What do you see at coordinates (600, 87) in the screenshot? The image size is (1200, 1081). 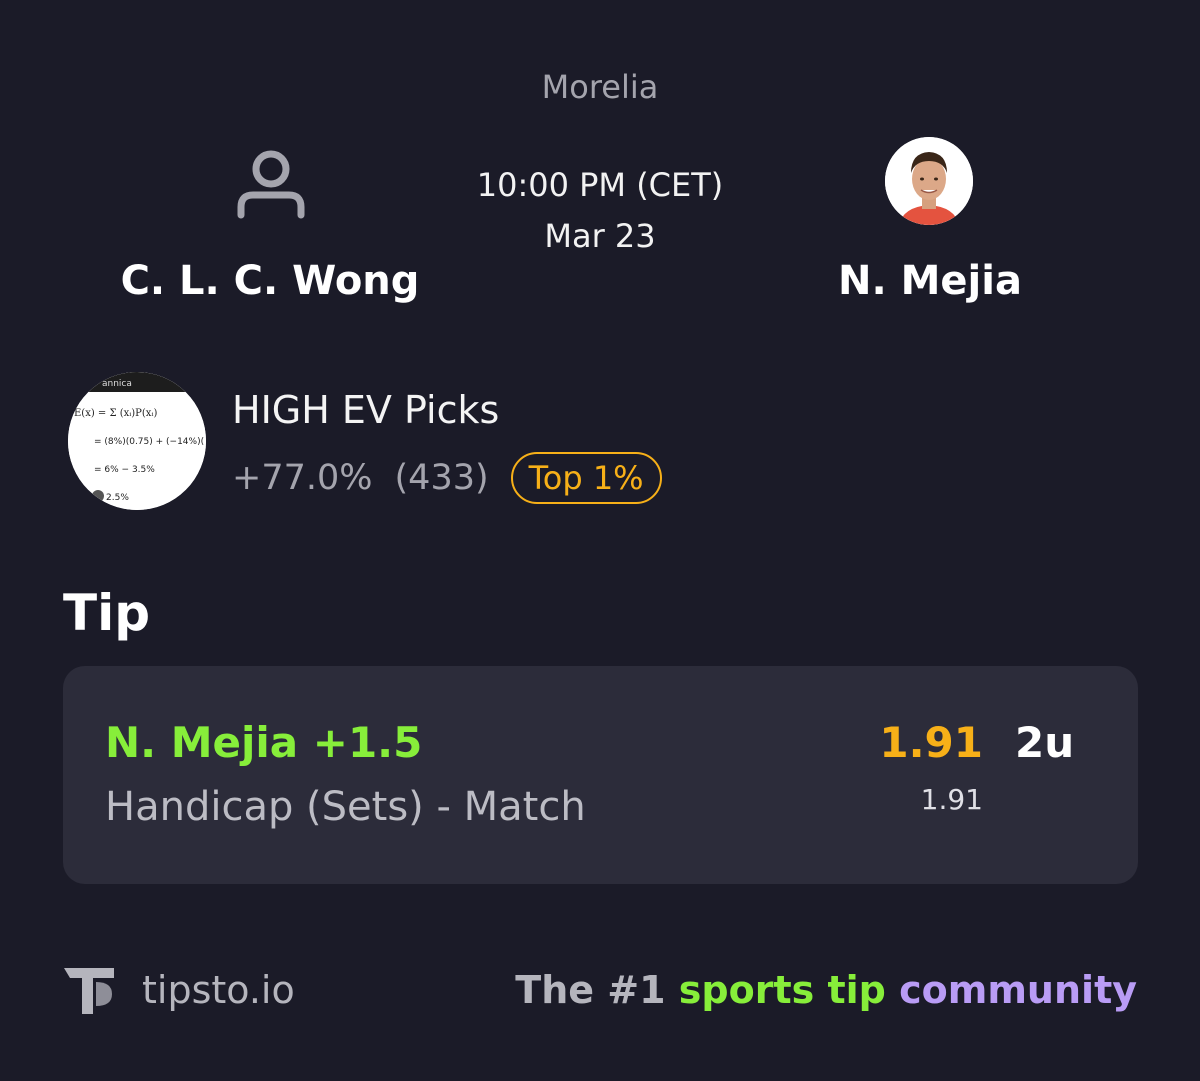 I see `tournament-name: Morelia` at bounding box center [600, 87].